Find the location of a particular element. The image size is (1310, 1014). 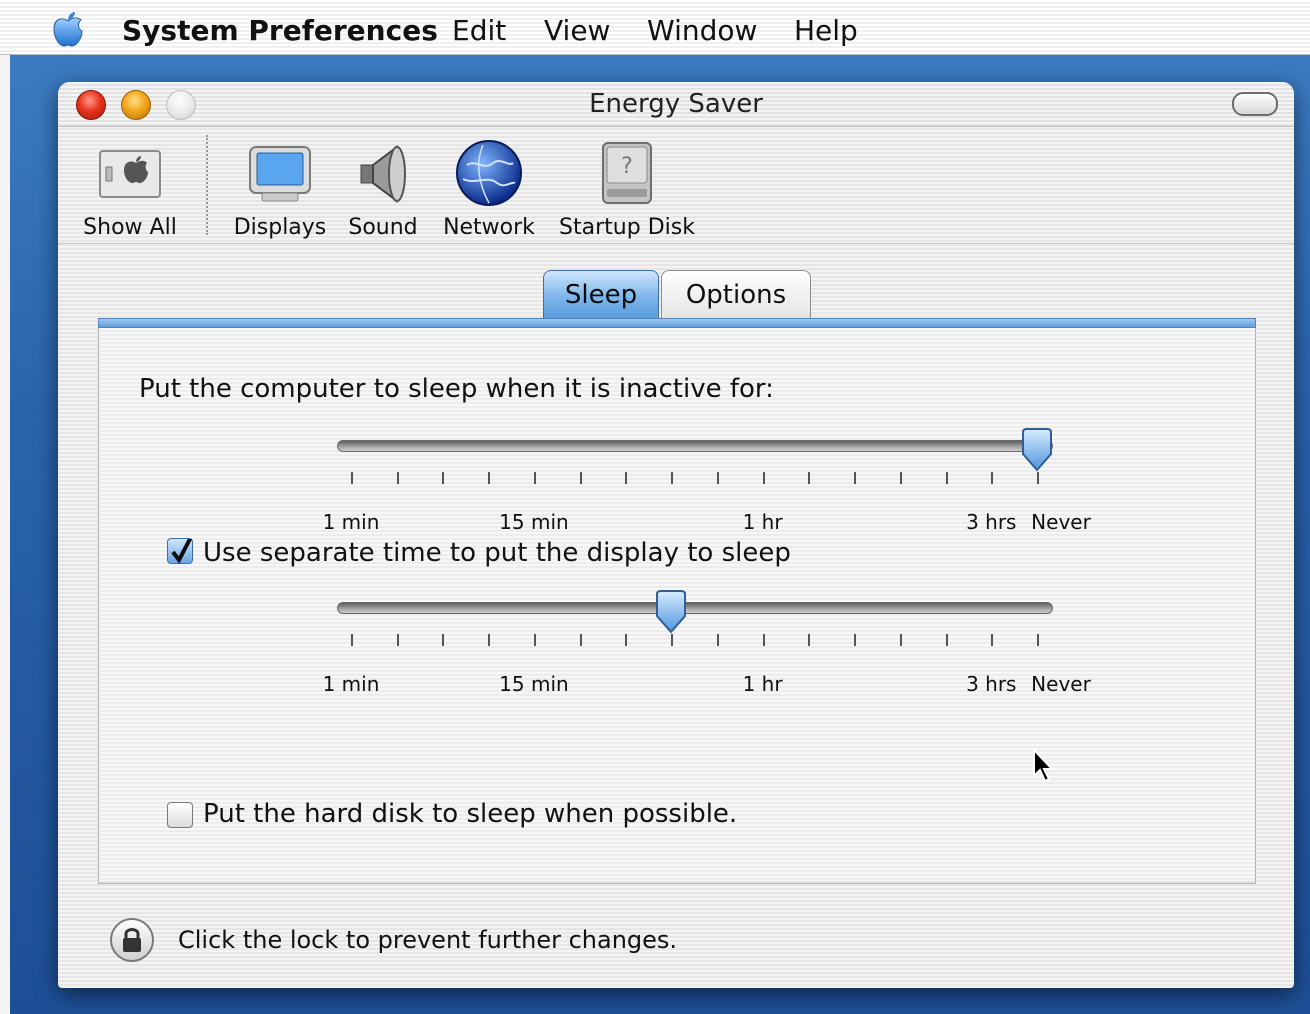

menu-edit: Edit is located at coordinates (479, 30).